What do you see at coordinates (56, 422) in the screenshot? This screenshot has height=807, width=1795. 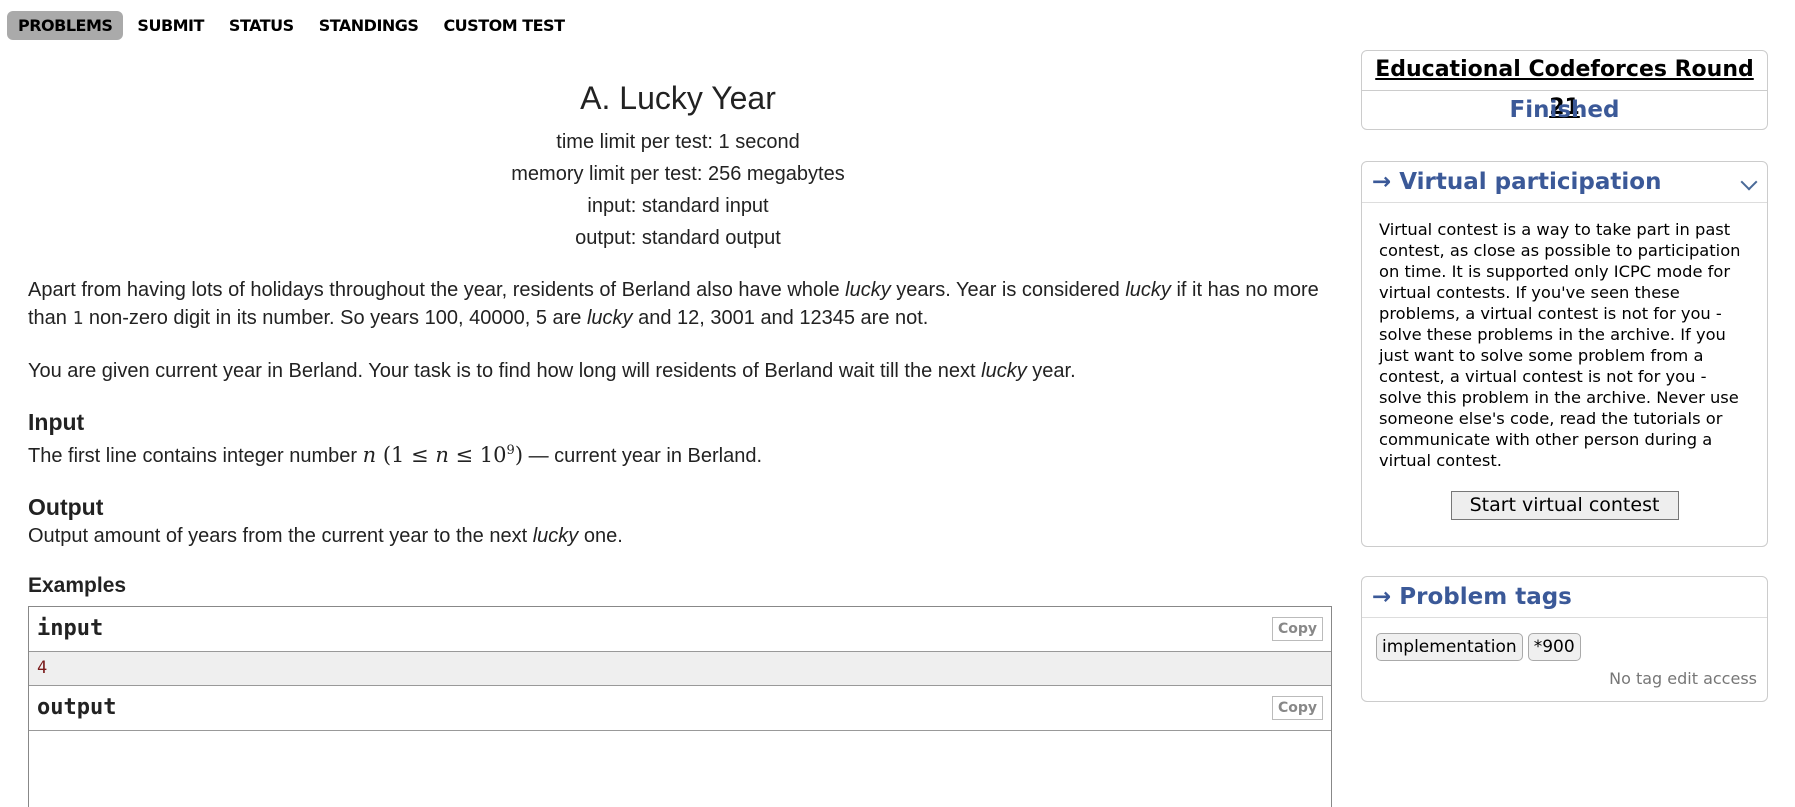 I see `input-section-title: Input` at bounding box center [56, 422].